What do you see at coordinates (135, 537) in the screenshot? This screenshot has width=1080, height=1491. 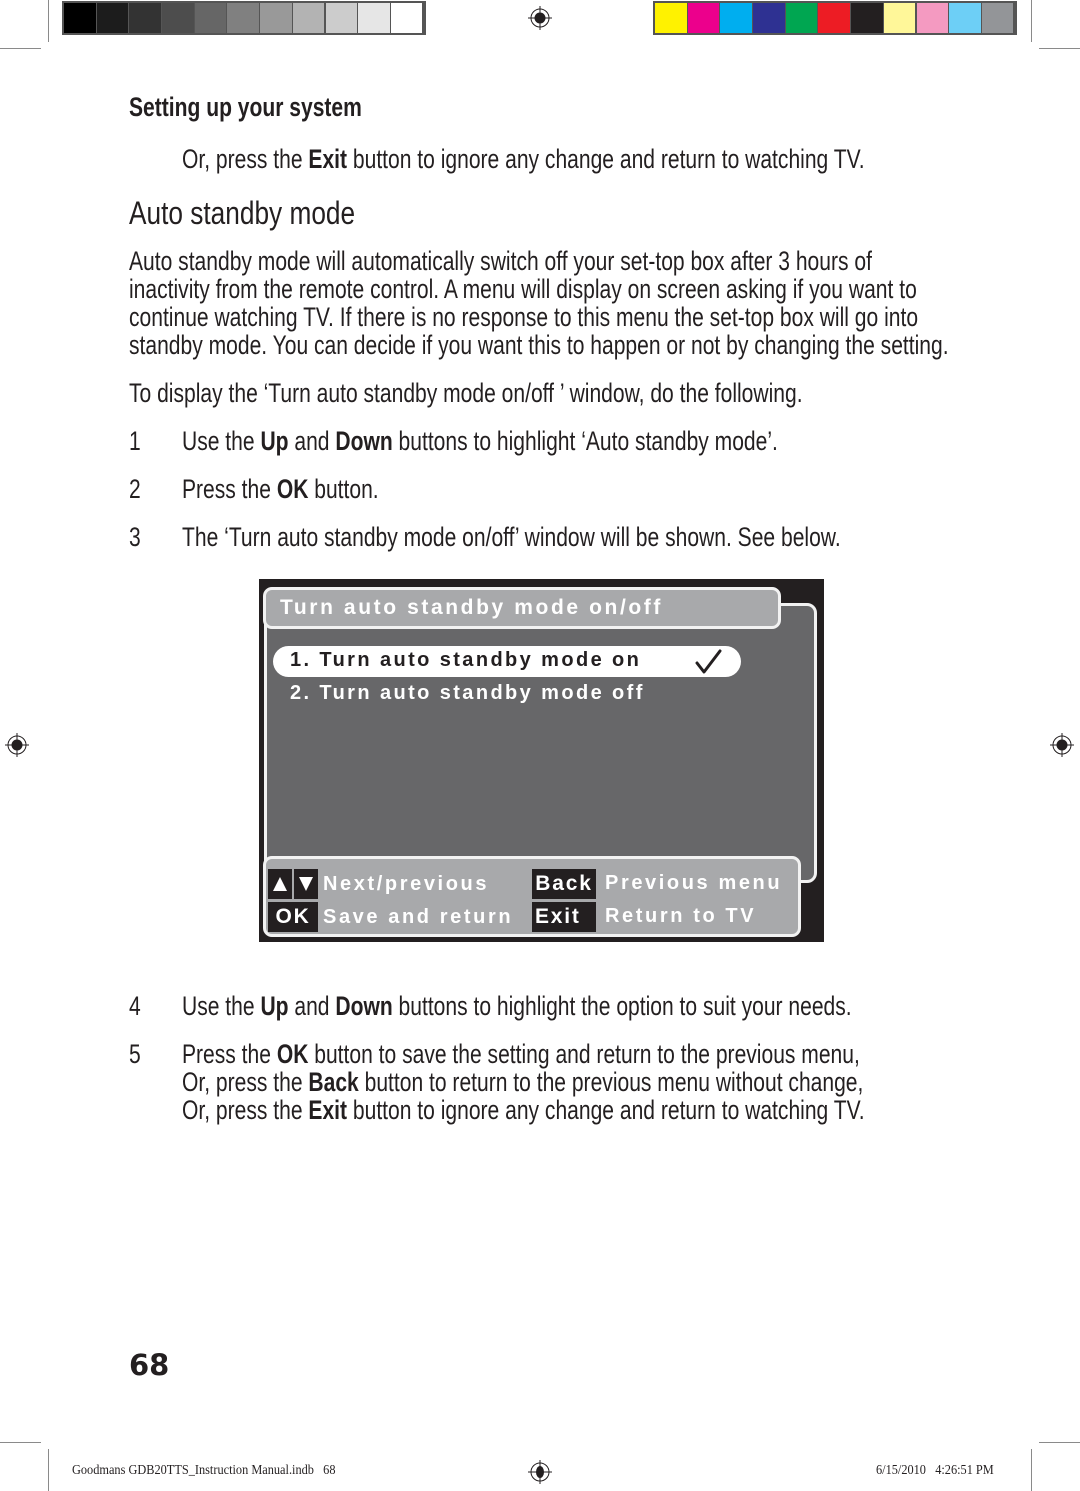 I see `step-number: 3` at bounding box center [135, 537].